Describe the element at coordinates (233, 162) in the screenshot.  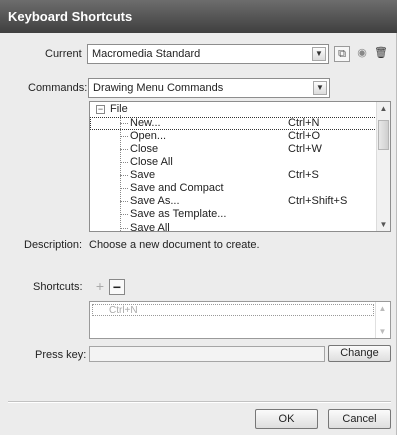
I see `tree-item: Close All` at that location.